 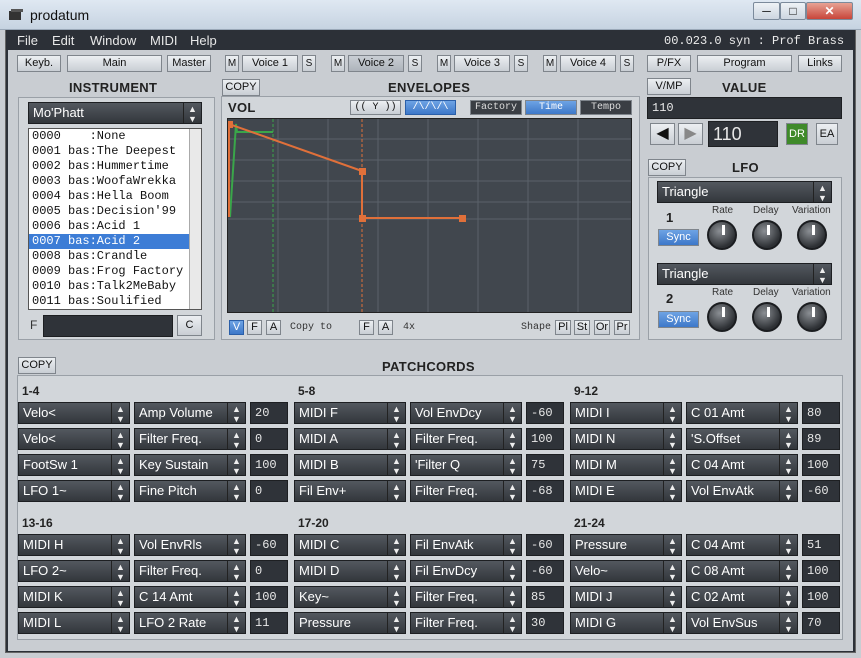 I want to click on voice2-button: Voice 2, so click(x=376, y=63).